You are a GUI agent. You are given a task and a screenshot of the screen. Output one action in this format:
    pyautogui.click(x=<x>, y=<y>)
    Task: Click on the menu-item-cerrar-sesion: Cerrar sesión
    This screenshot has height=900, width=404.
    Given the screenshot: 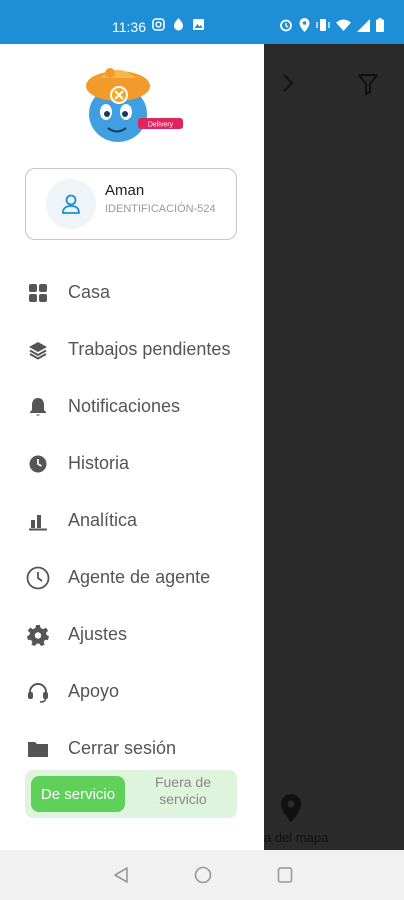 What is the action you would take?
    pyautogui.click(x=132, y=748)
    